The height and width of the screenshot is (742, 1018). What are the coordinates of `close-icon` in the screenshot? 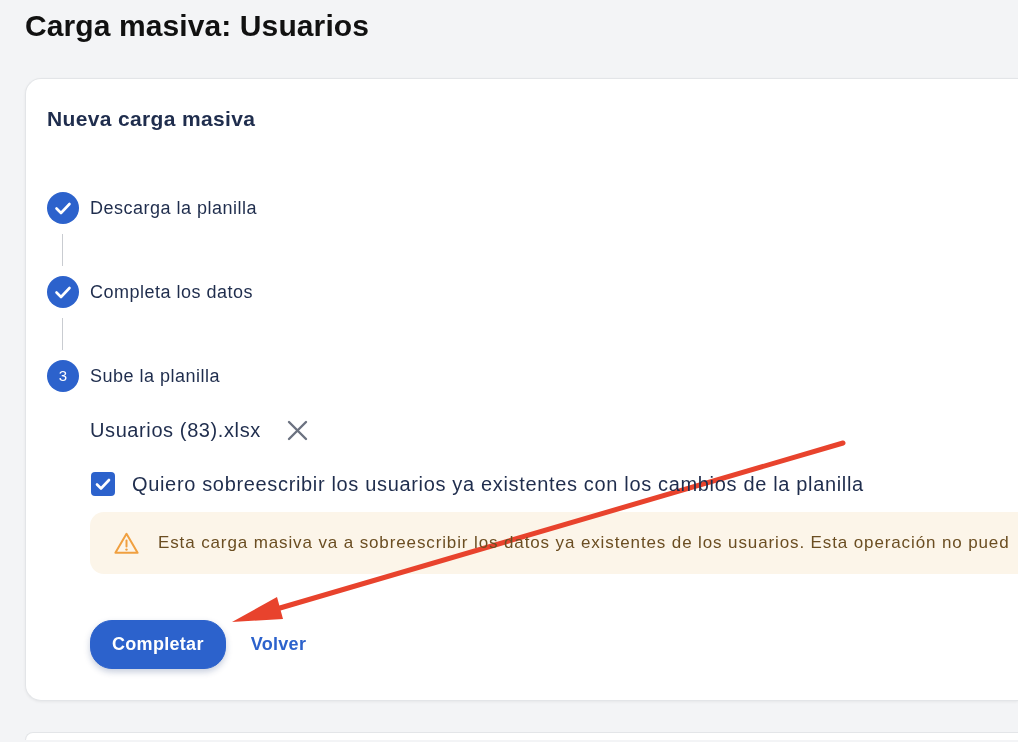 It's located at (297, 430).